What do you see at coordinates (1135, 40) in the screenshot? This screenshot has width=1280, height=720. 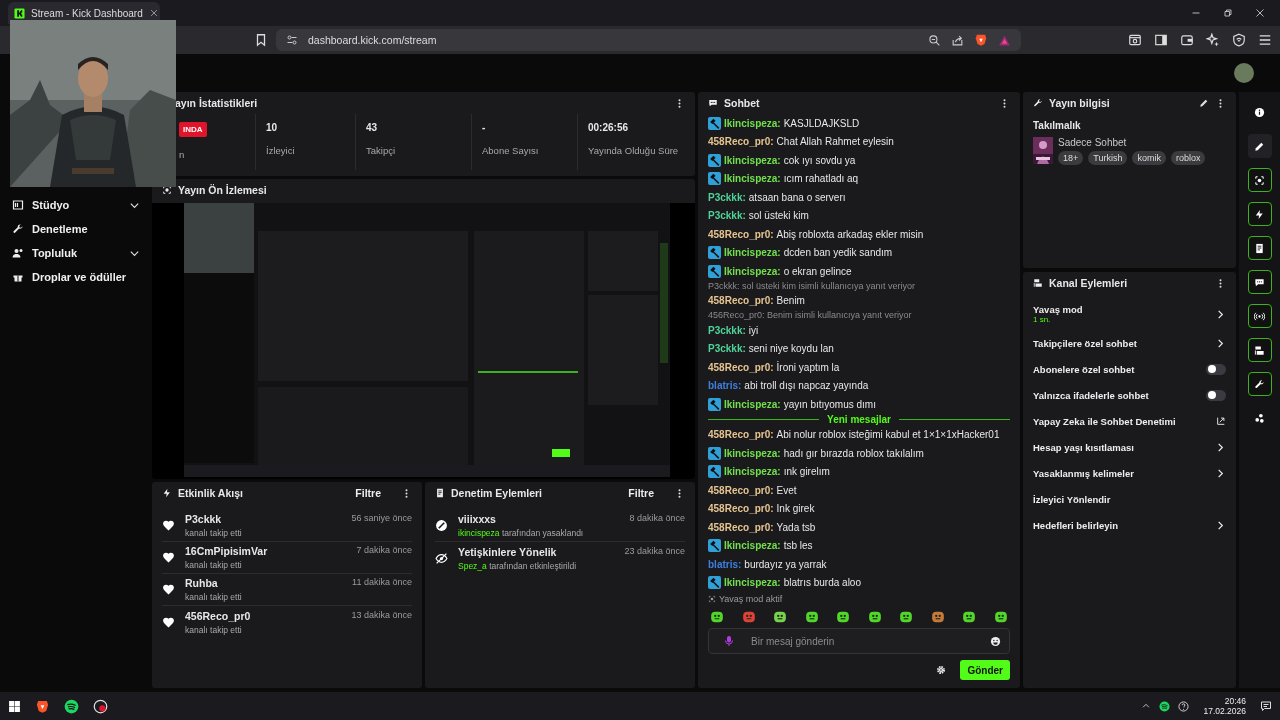 I see `screenshot-icon` at bounding box center [1135, 40].